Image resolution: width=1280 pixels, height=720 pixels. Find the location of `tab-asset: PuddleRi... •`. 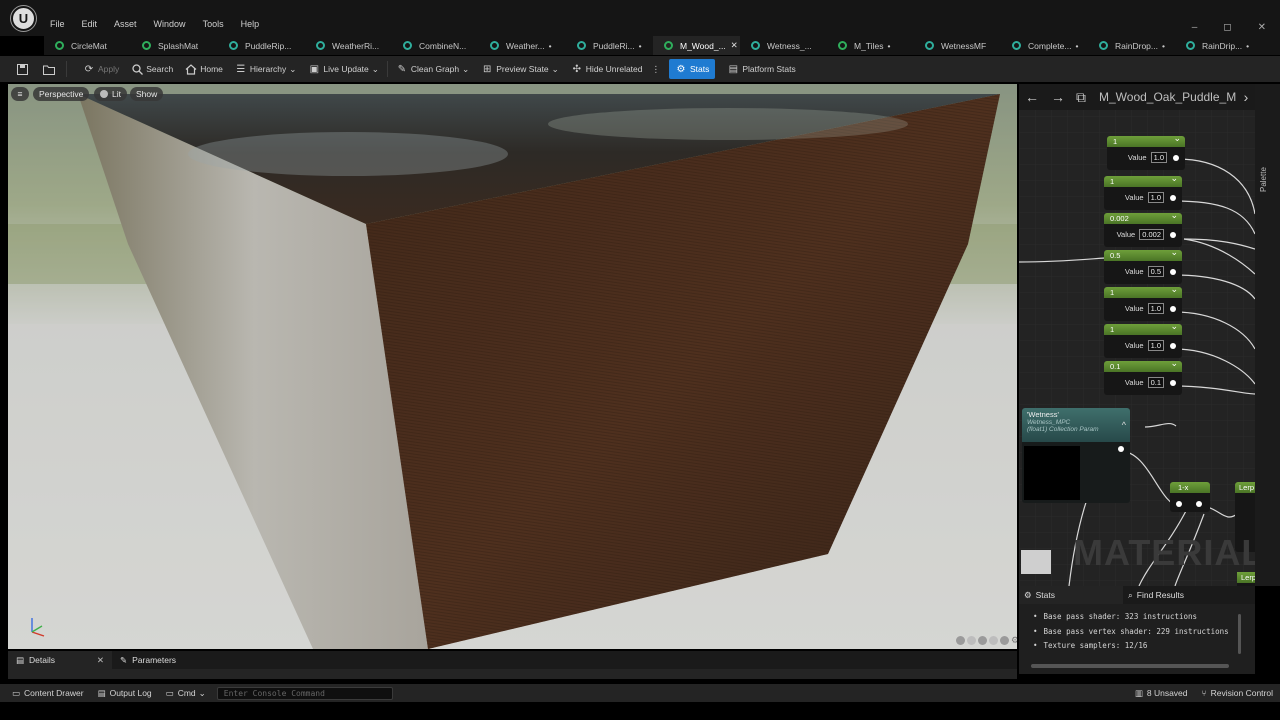

tab-asset: PuddleRi... • is located at coordinates (609, 45).